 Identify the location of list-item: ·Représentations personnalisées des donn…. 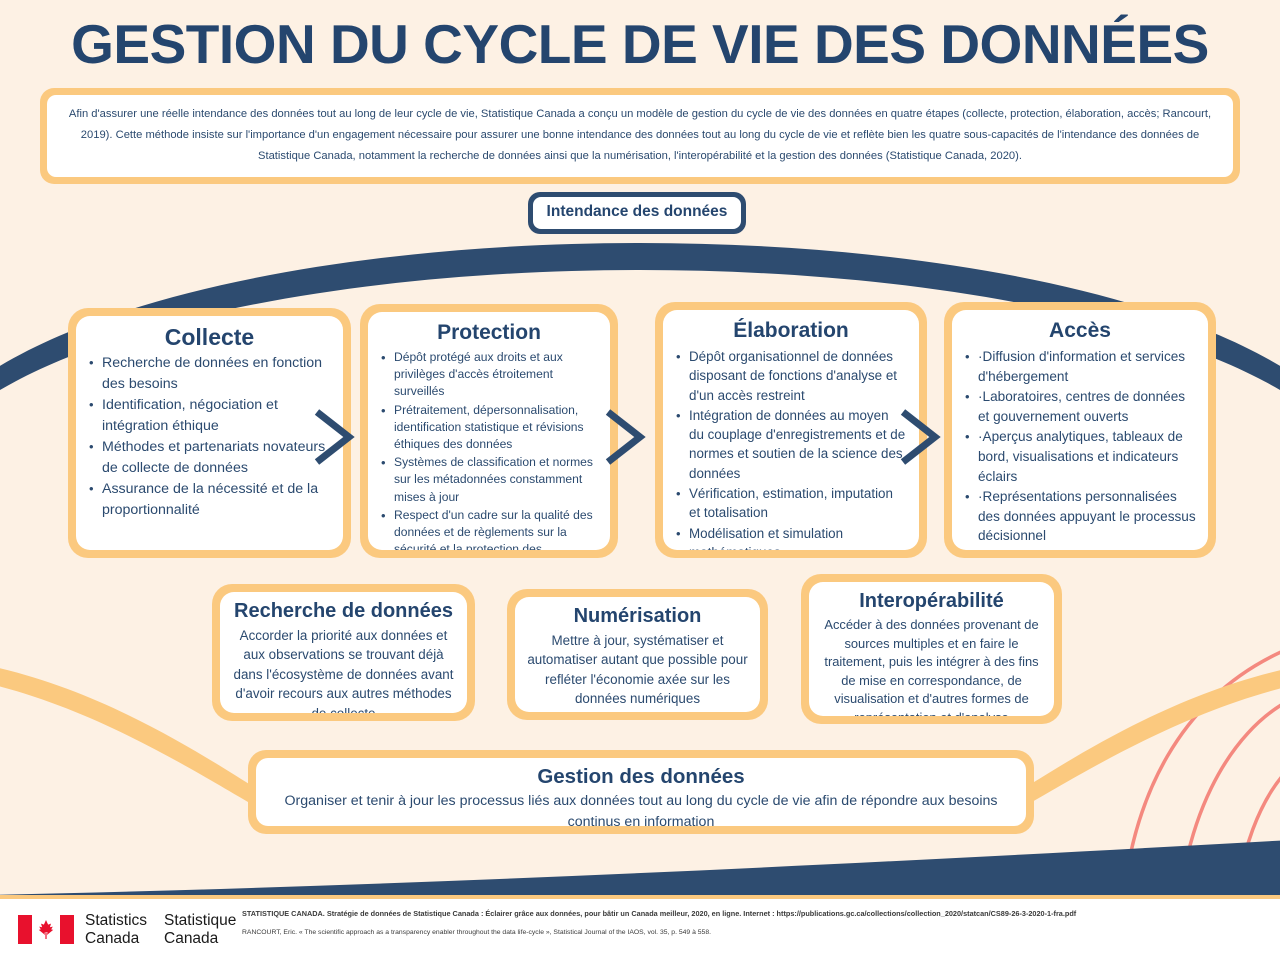
(1080, 516).